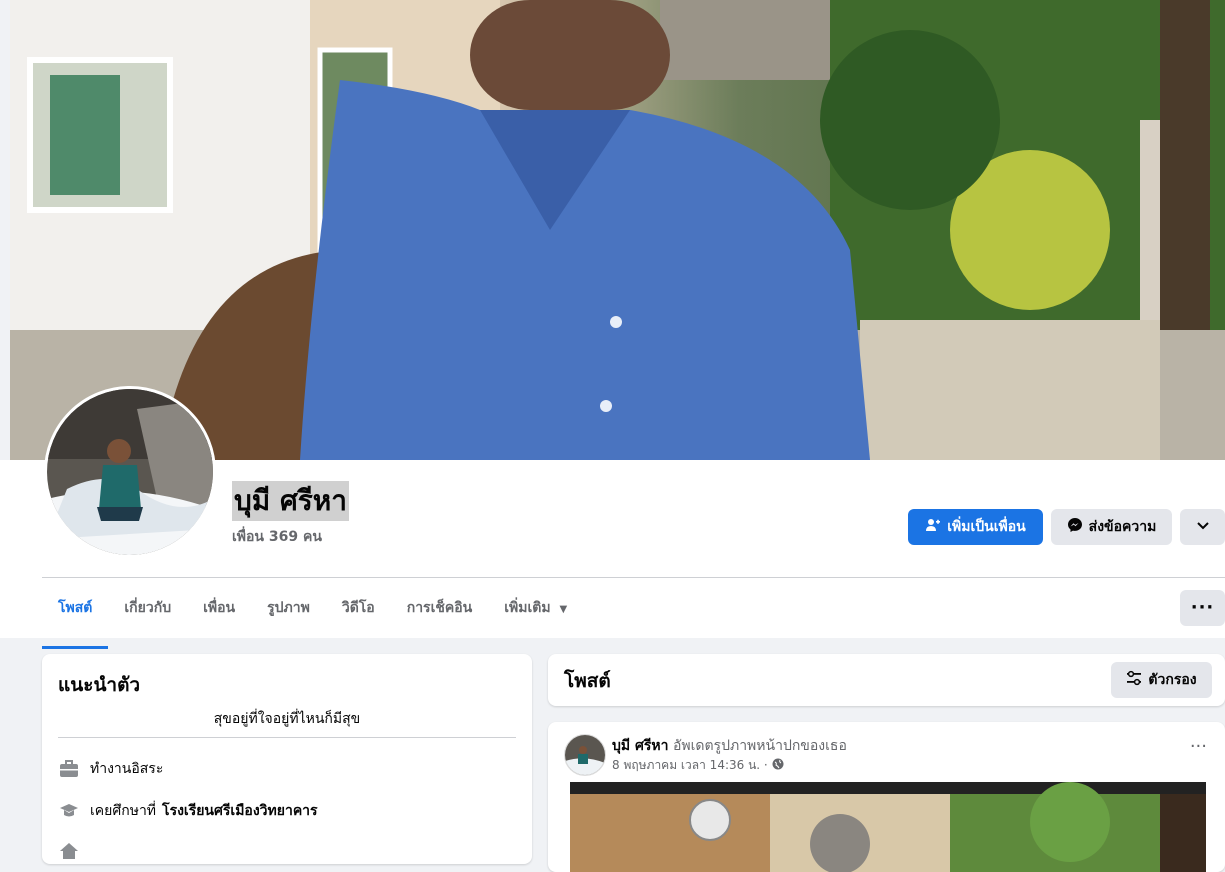 This screenshot has height=872, width=1225. I want to click on intro-bio: สุขอยู่ที่ใจอยู่ที่ไหนก็มีสุข, so click(287, 719).